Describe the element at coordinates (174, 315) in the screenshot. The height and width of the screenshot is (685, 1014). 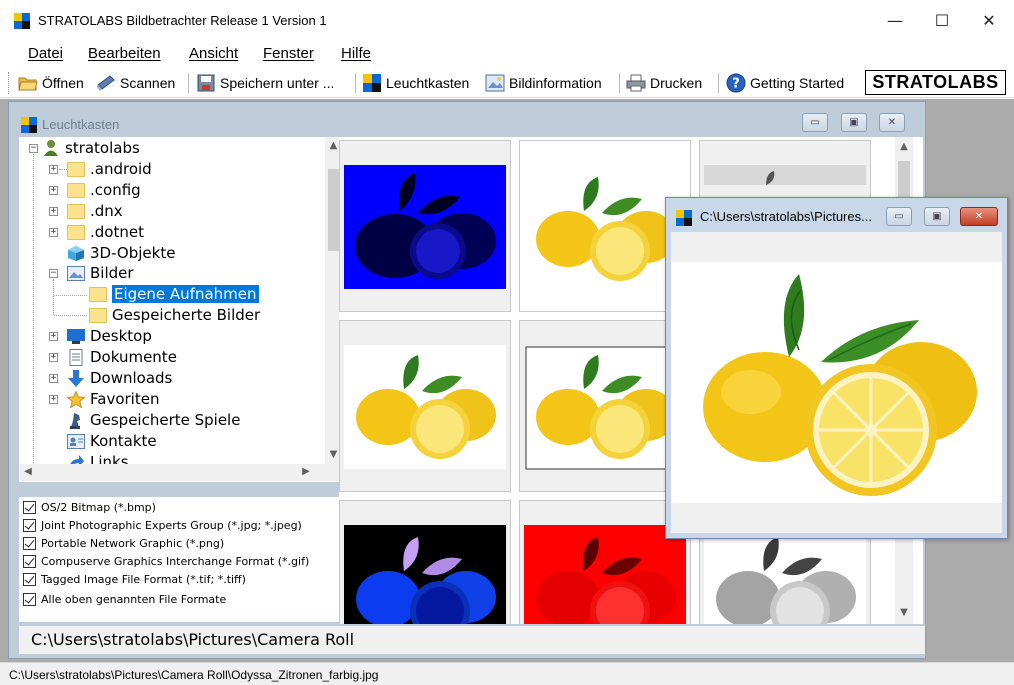
I see `tree-item-gespeicherte-bilder: Gespeicherte Bilder` at that location.